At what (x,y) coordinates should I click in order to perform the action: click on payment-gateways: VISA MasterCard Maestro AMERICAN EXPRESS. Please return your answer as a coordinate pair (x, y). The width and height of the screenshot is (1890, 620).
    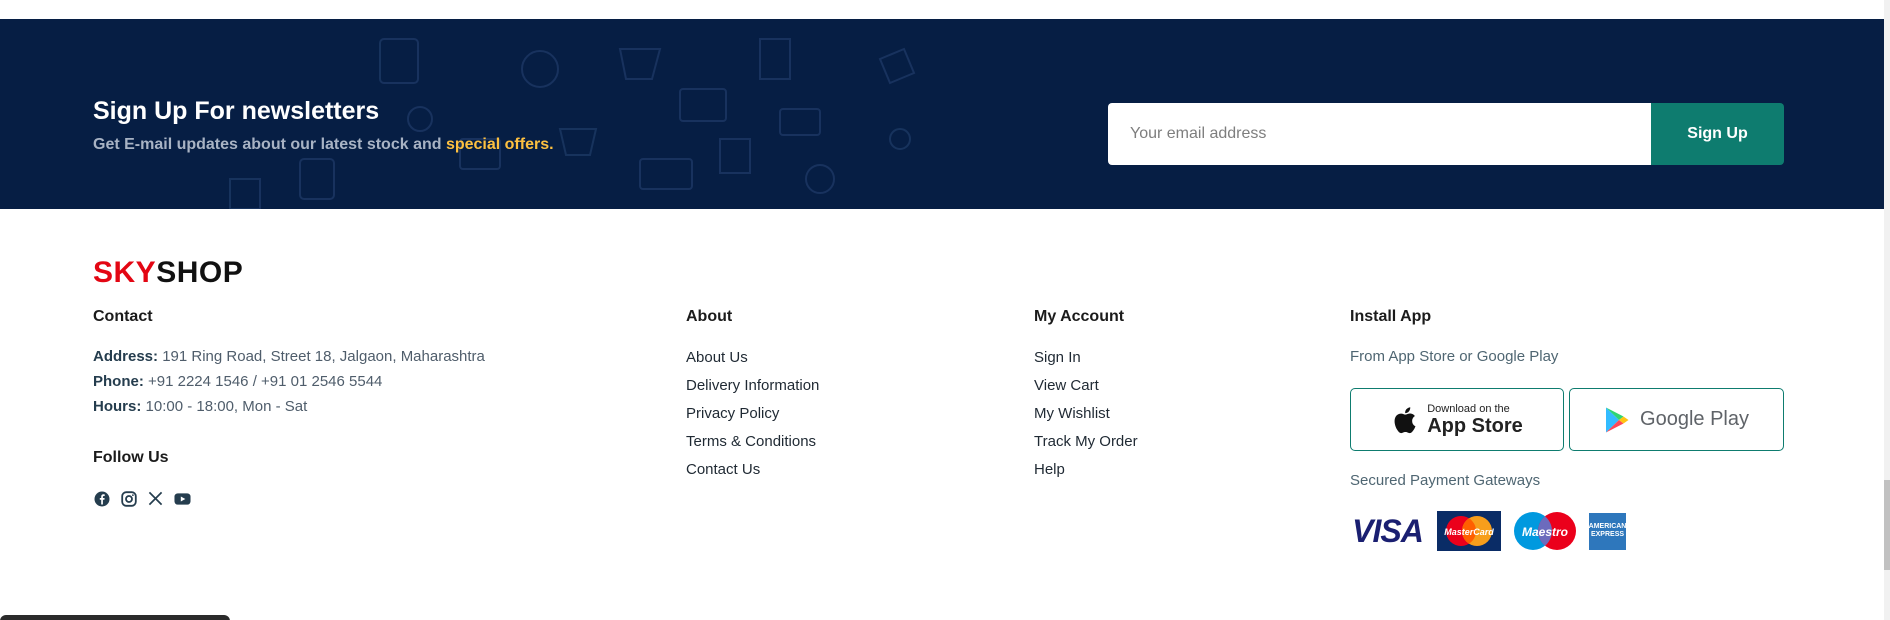
    Looking at the image, I should click on (1488, 531).